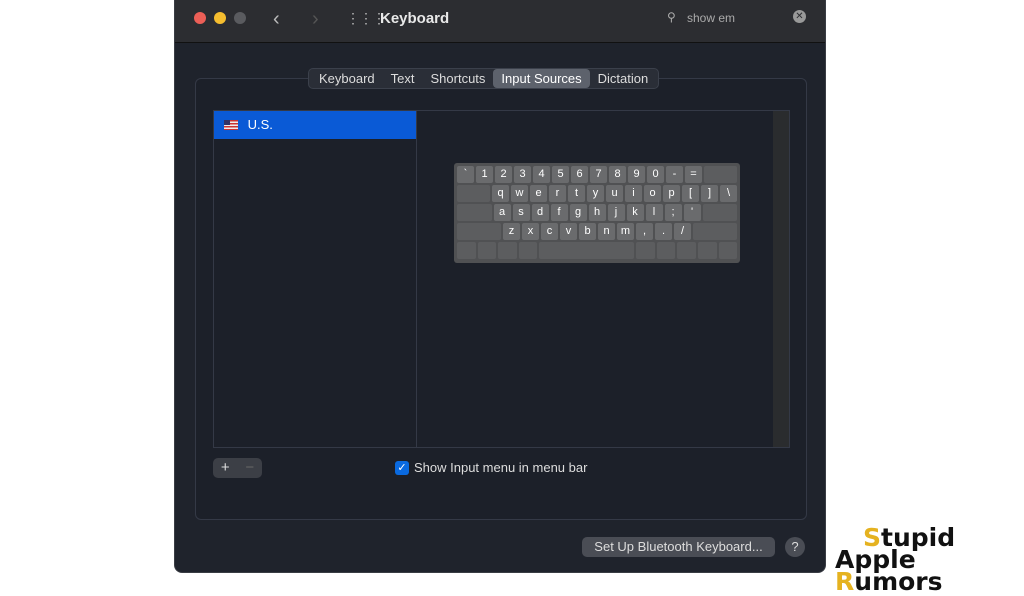 Image resolution: width=1024 pixels, height=596 pixels. Describe the element at coordinates (617, 174) in the screenshot. I see `key: 8` at that location.